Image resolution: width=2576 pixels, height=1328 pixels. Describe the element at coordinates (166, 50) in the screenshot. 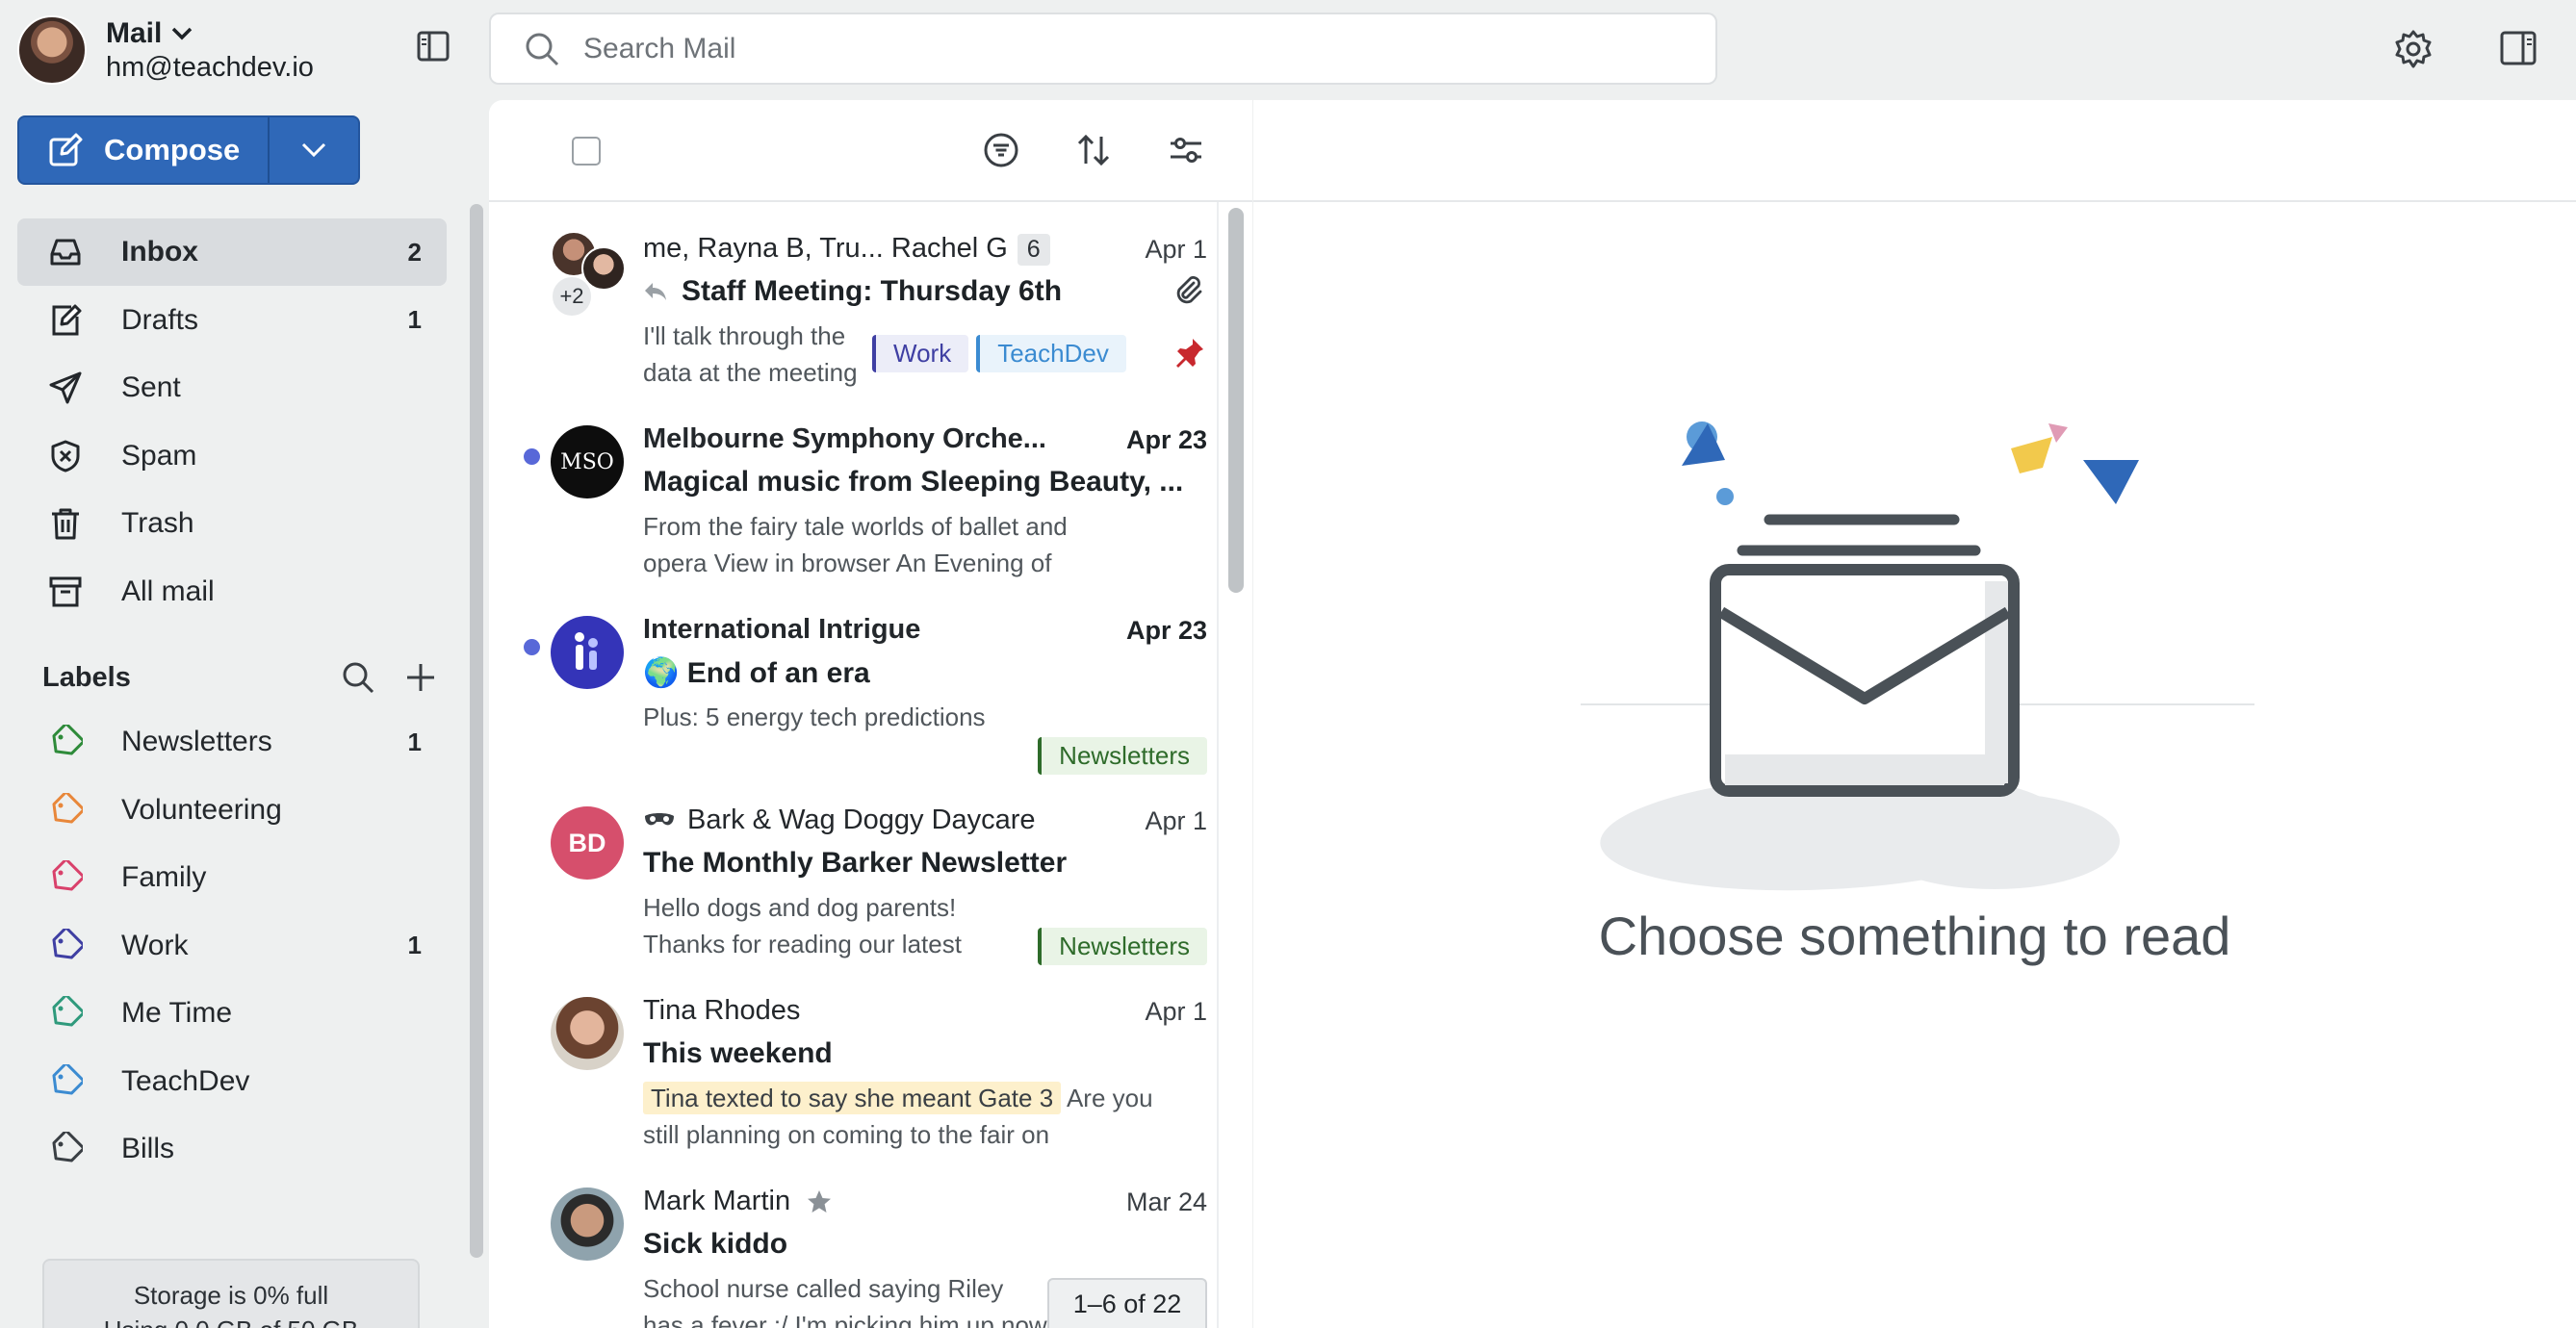

I see `account-switcher: Mail hm@teachdev.io` at that location.